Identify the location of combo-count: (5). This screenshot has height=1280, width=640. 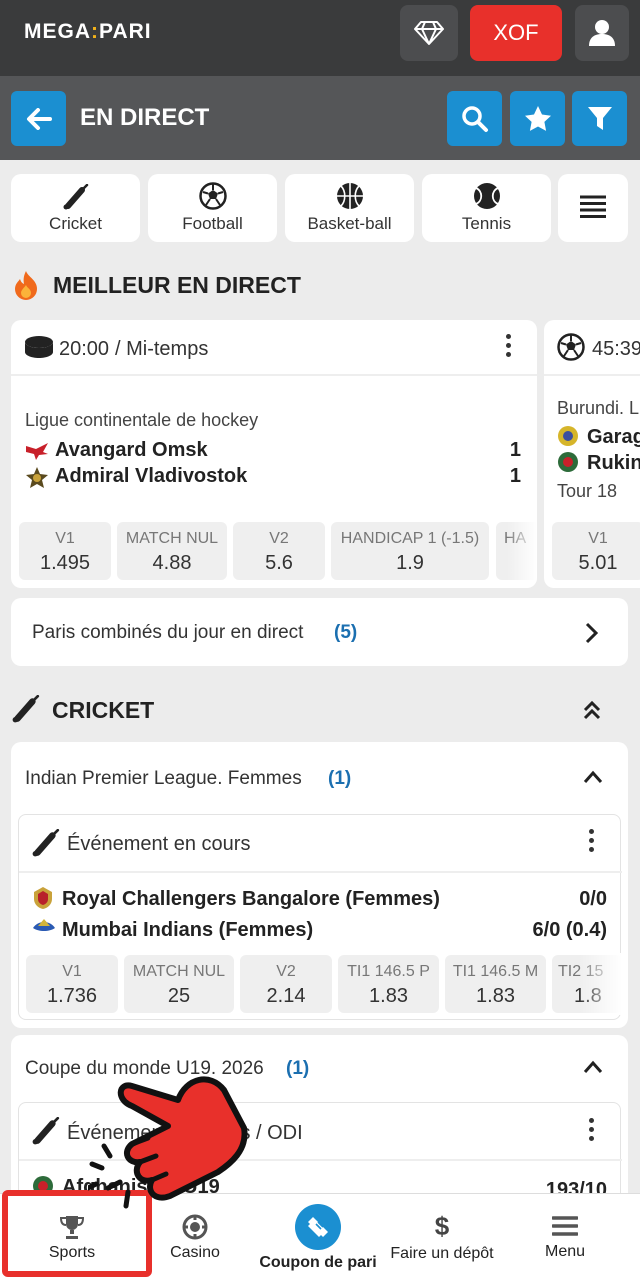
(346, 632).